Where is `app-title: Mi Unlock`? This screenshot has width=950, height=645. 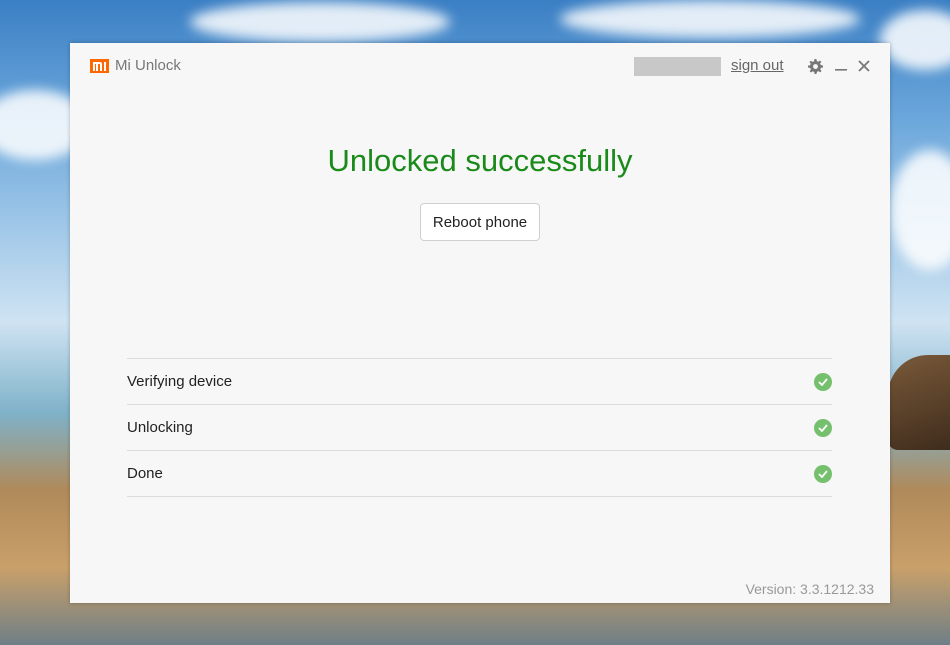 app-title: Mi Unlock is located at coordinates (148, 65).